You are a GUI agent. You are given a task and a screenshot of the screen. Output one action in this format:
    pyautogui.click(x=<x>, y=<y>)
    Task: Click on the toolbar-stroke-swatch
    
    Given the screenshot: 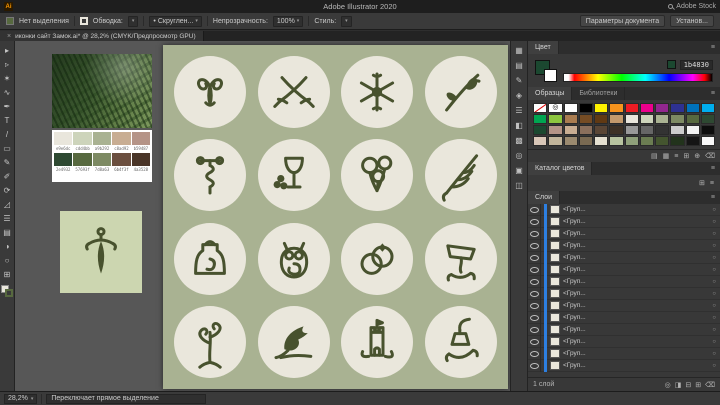 What is the action you would take?
    pyautogui.click(x=9, y=293)
    